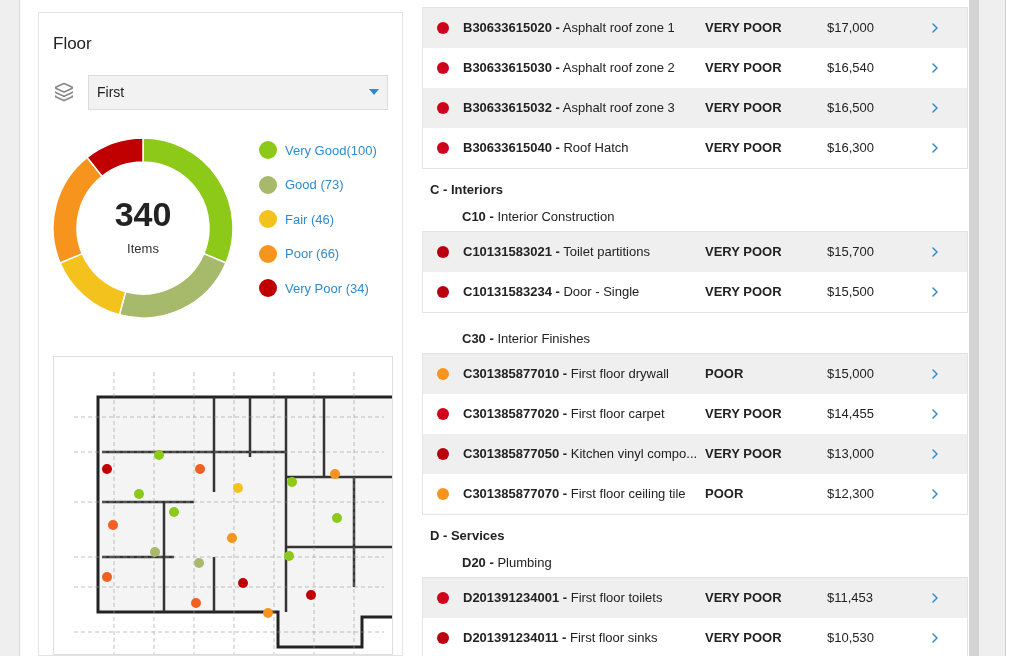  What do you see at coordinates (695, 374) in the screenshot?
I see `item-row: C301385877010 - First floor drywall POOR $15,000` at bounding box center [695, 374].